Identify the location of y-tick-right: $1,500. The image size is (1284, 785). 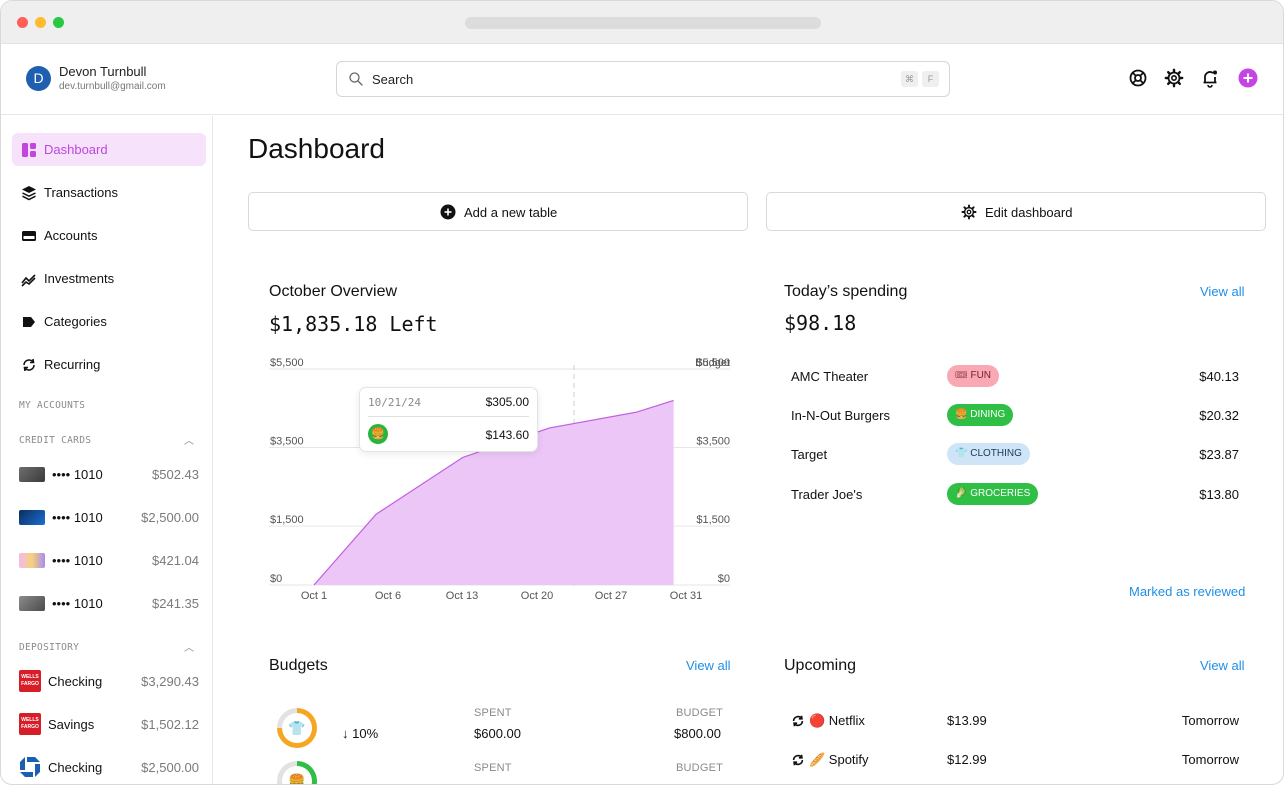
(713, 520).